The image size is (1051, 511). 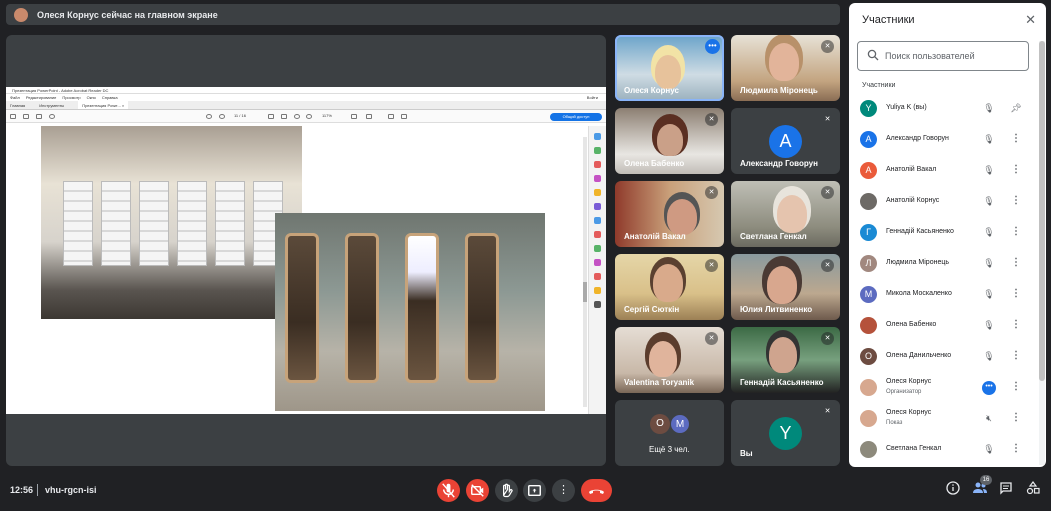 I want to click on fit-icon, so click(x=354, y=116).